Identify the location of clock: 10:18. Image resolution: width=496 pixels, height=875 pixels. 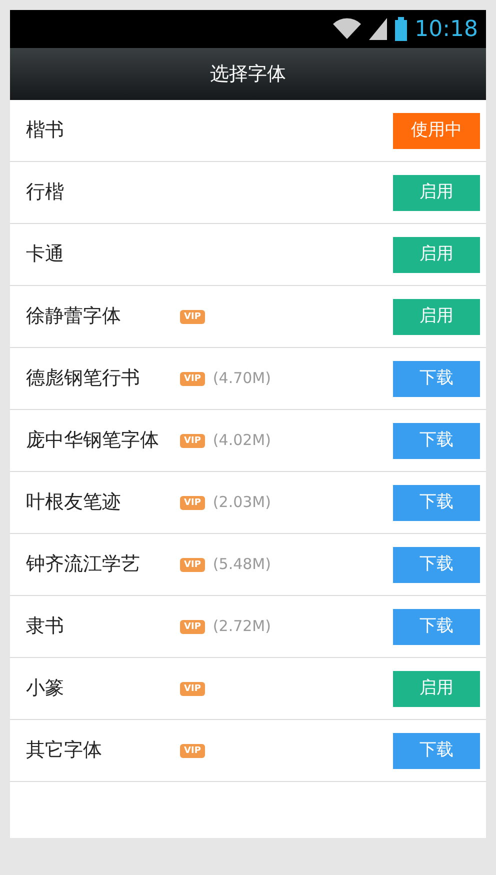
(446, 30).